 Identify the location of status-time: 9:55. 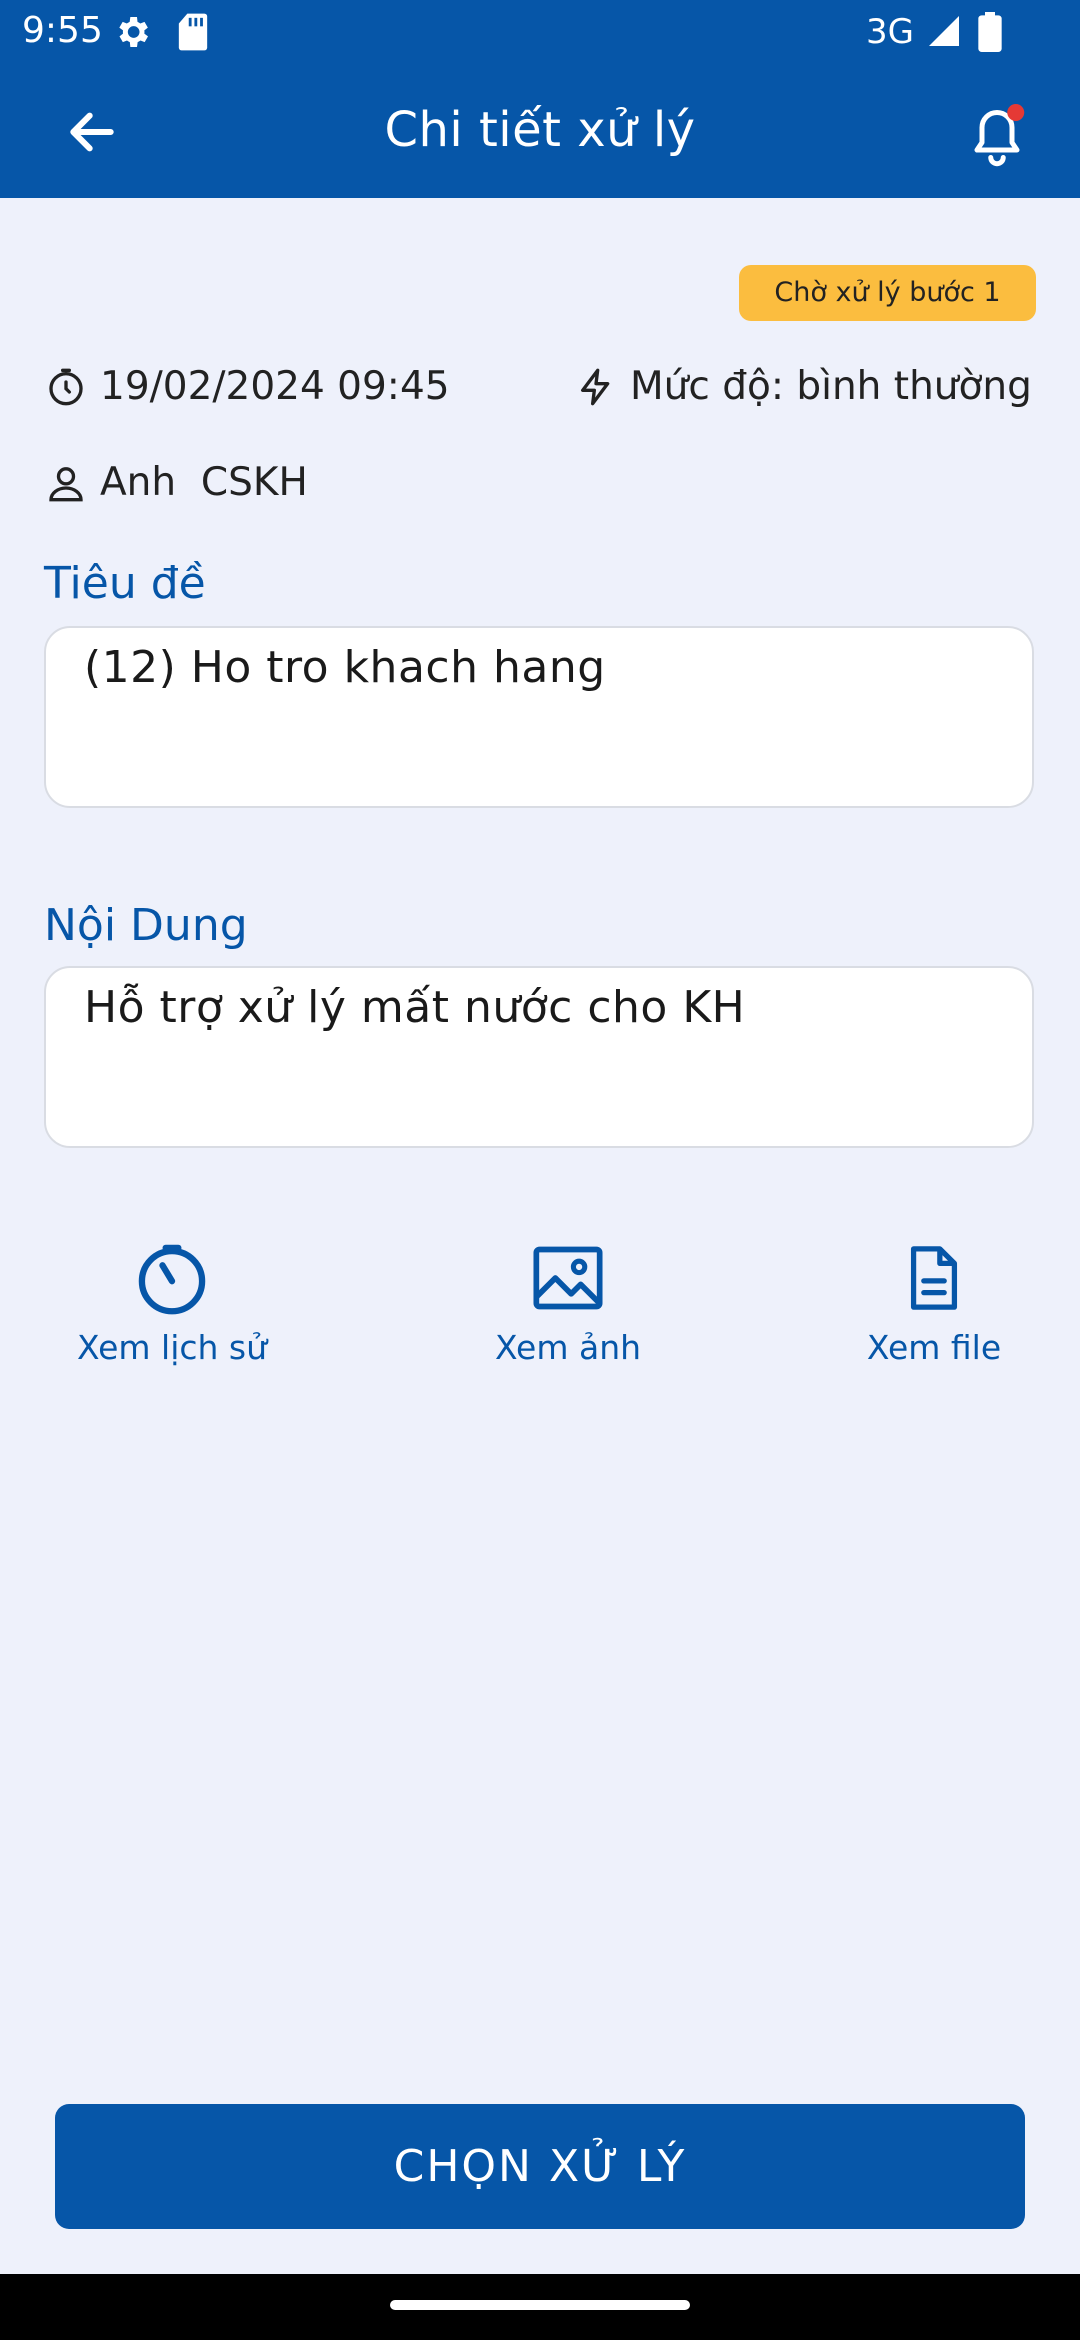
(62, 30).